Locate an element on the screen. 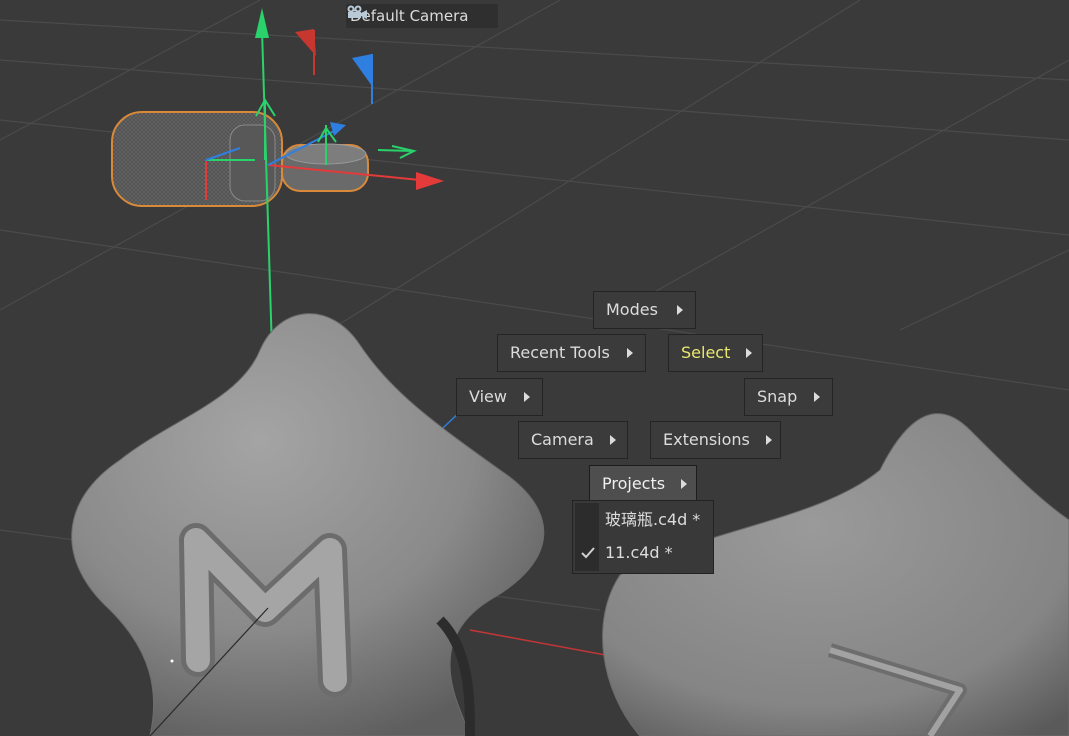  menu-view: View is located at coordinates (499, 397).